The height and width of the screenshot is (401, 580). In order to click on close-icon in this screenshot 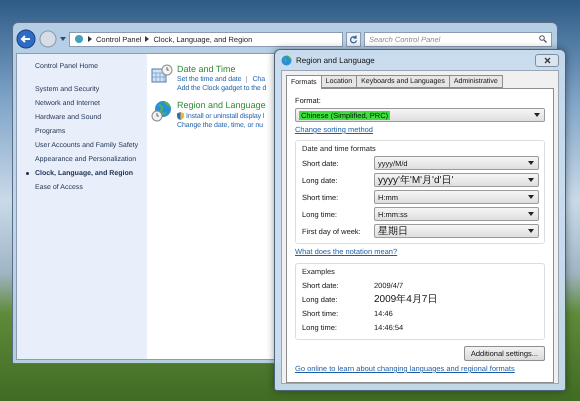, I will do `click(547, 60)`.